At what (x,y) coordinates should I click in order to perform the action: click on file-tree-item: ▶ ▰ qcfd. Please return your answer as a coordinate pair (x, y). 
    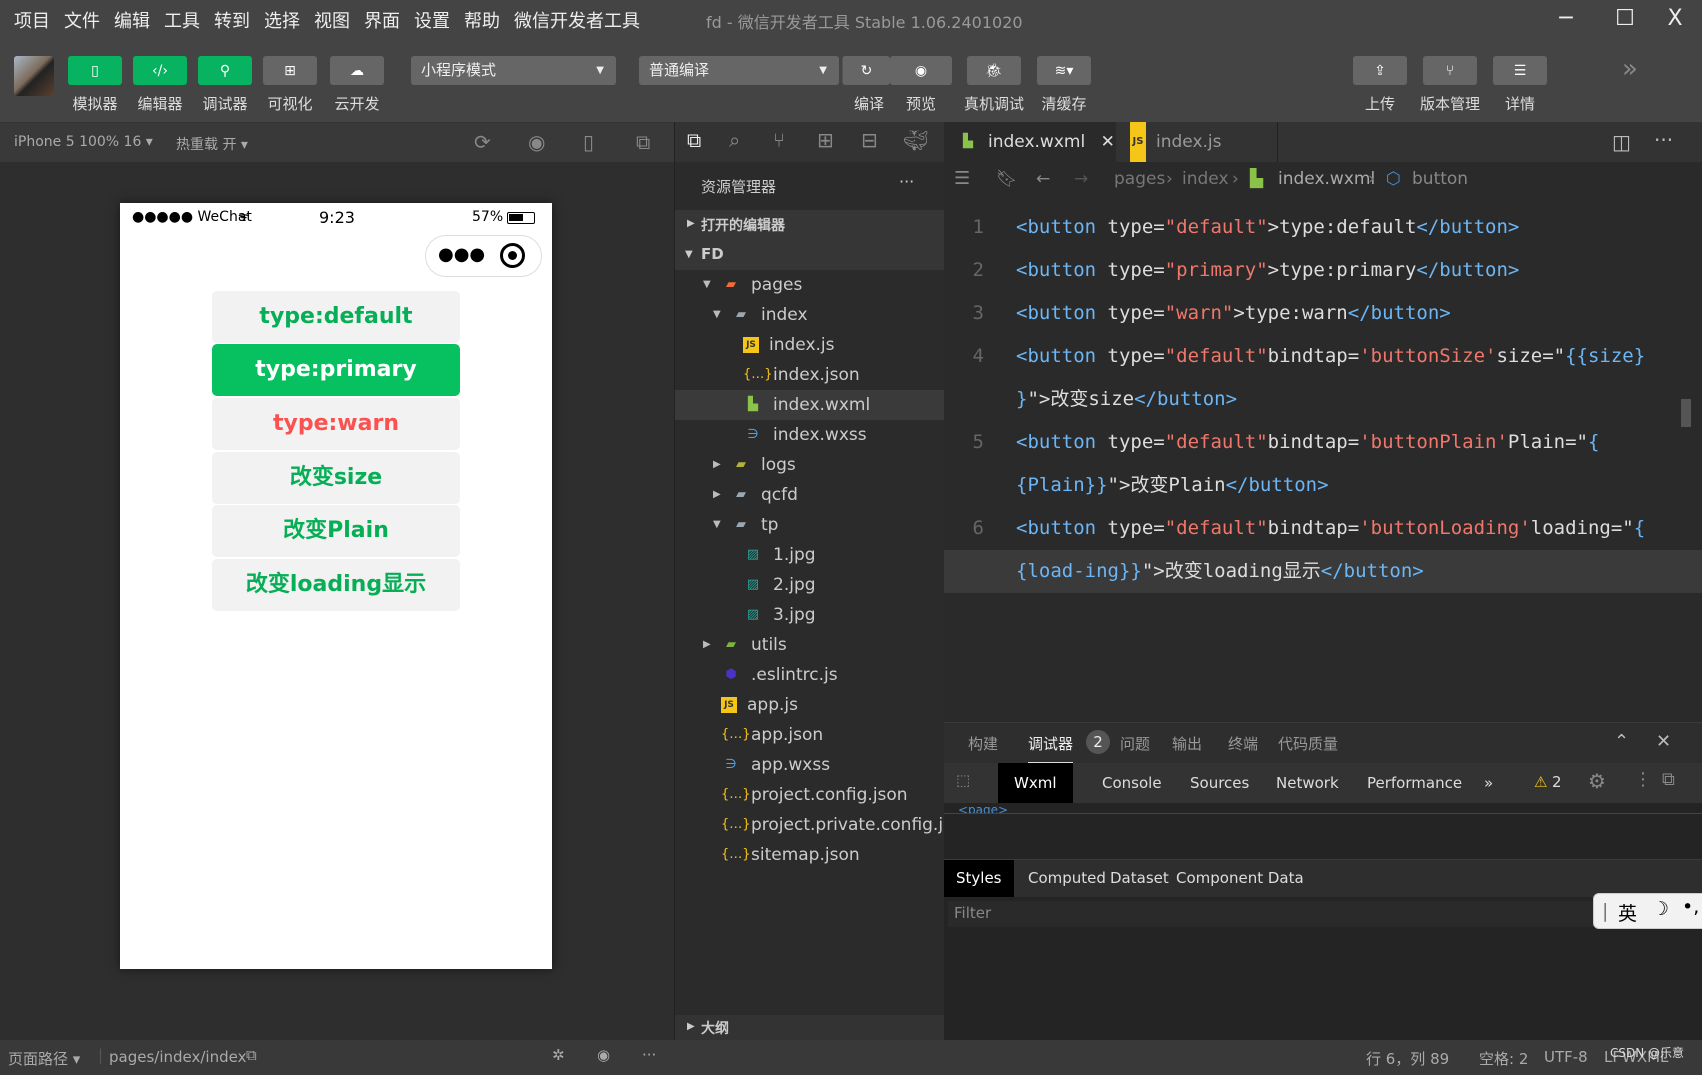
    Looking at the image, I should click on (810, 495).